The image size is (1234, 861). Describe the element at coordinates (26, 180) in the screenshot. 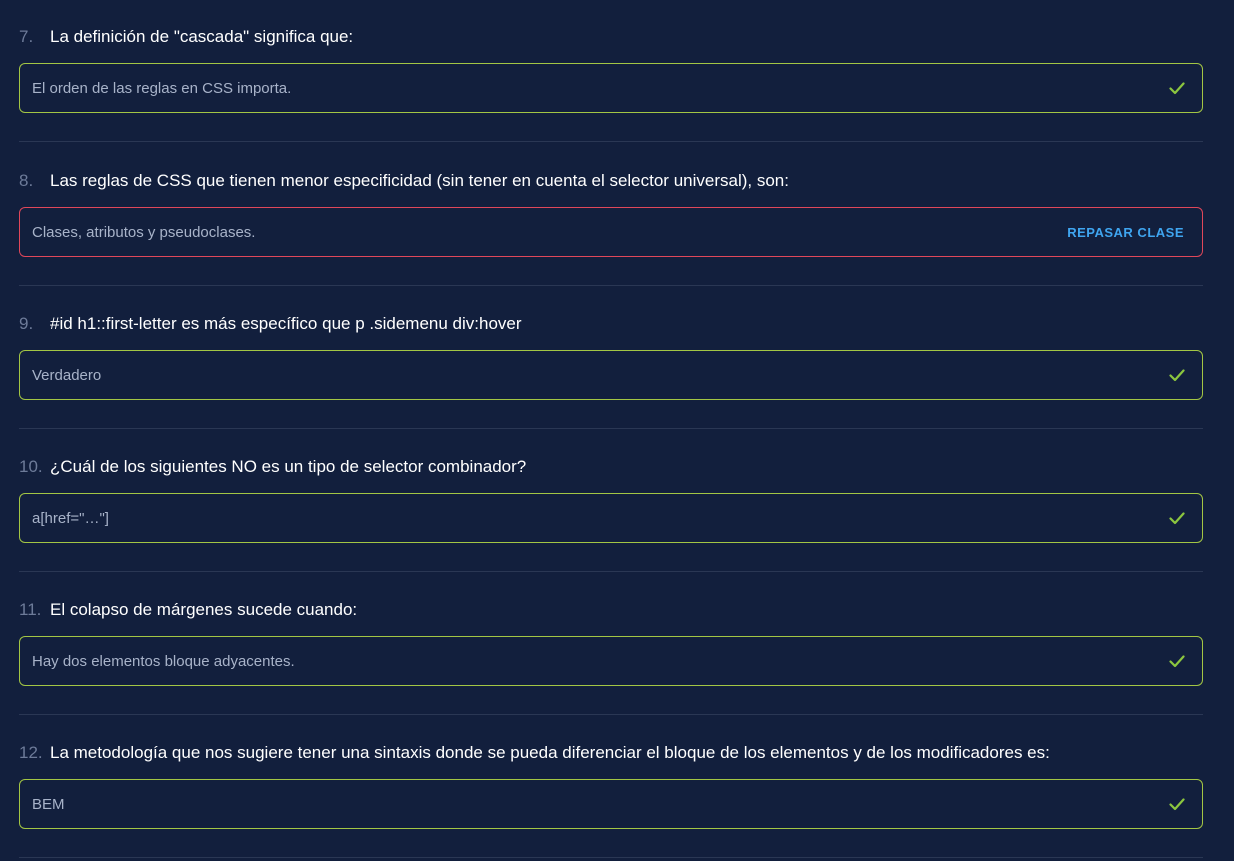

I see `question-number: 8.` at that location.